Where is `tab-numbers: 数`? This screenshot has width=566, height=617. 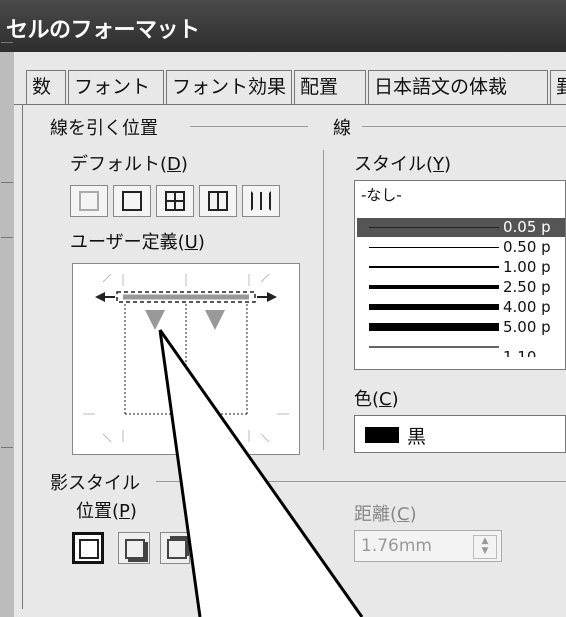 tab-numbers: 数 is located at coordinates (46, 87).